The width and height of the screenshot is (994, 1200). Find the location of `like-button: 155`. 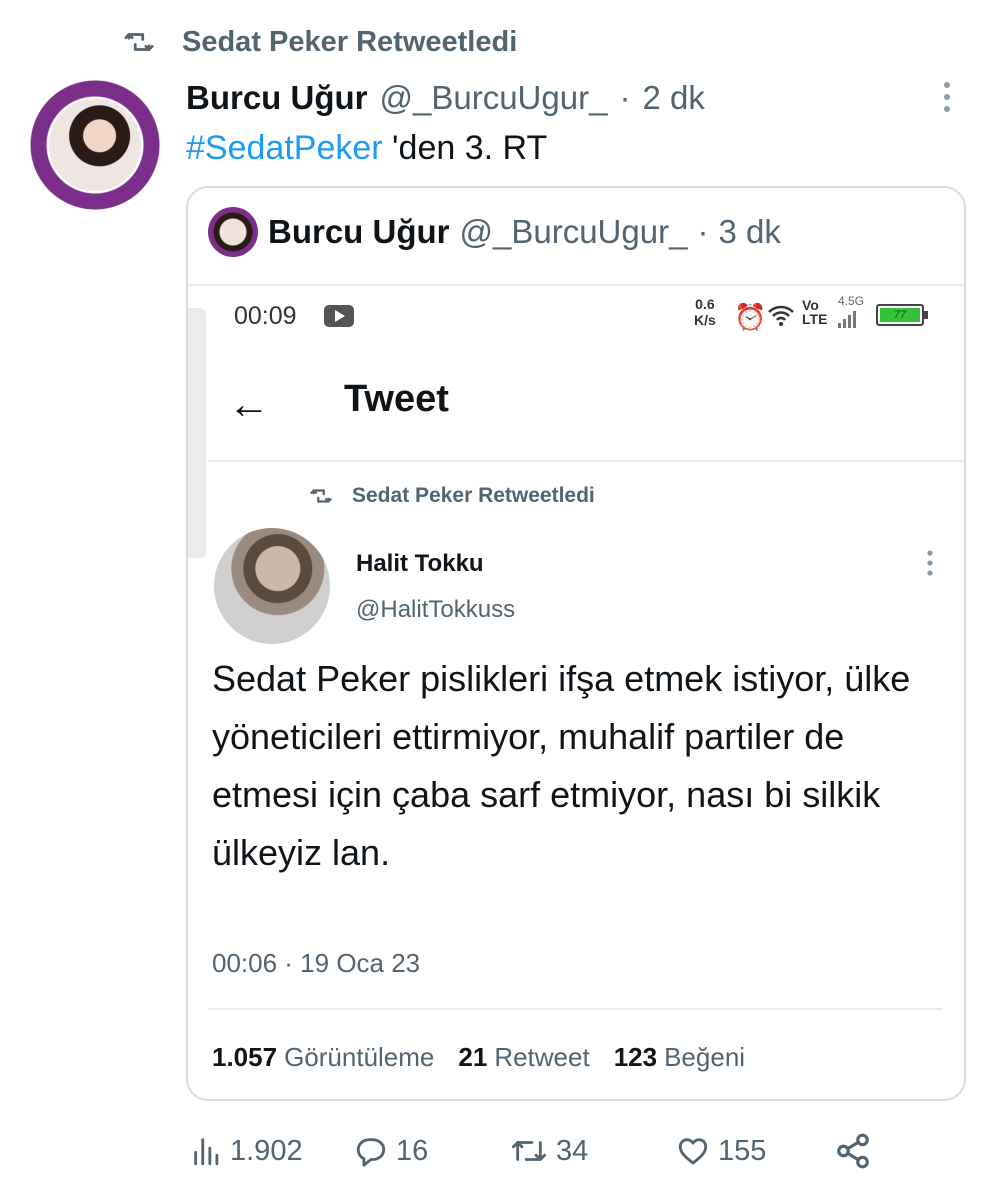

like-button: 155 is located at coordinates (720, 1151).